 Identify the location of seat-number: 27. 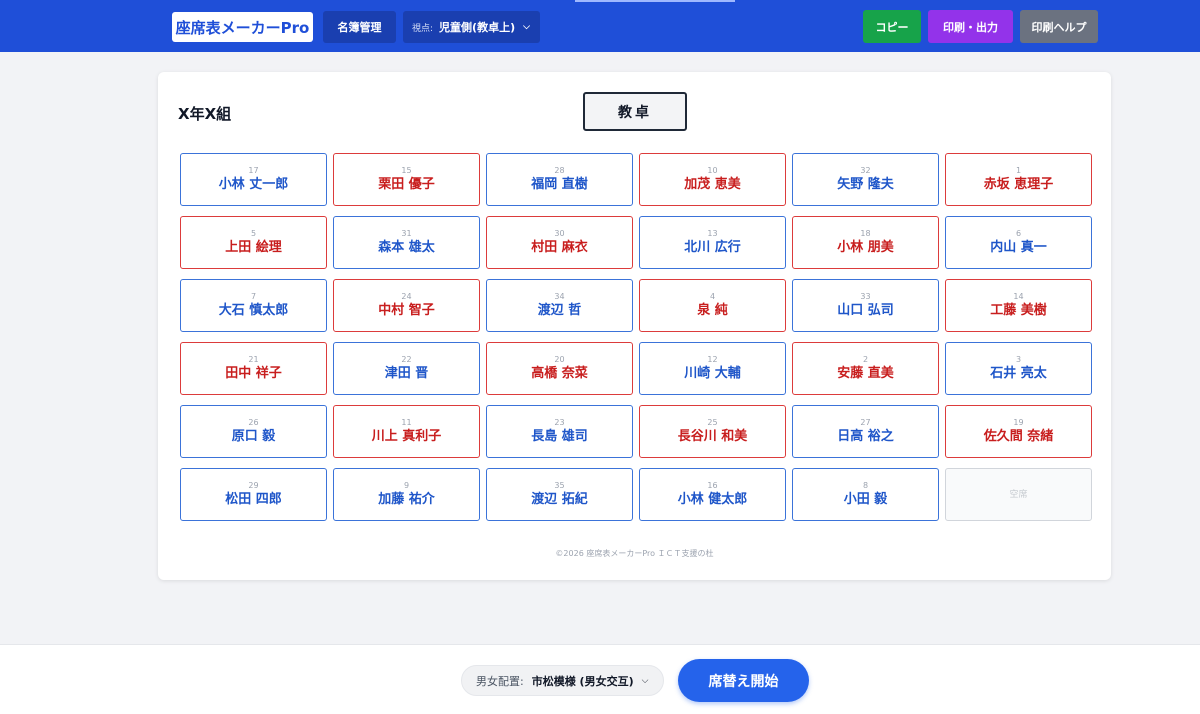
(865, 422).